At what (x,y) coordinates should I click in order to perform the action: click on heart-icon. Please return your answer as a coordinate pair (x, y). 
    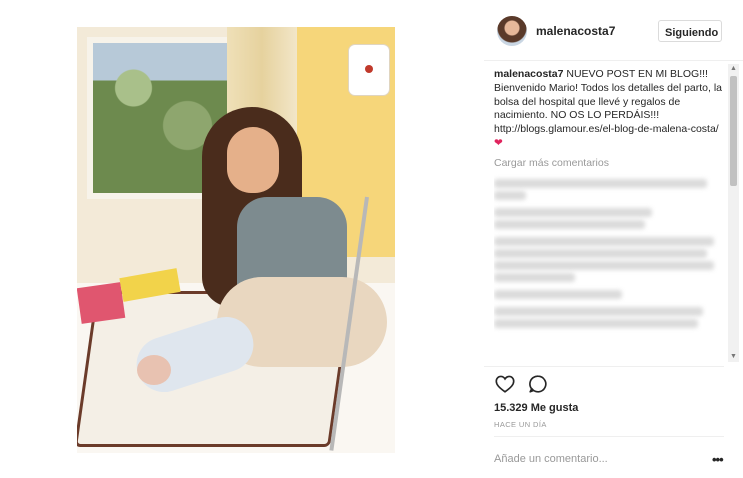
    Looking at the image, I should click on (505, 384).